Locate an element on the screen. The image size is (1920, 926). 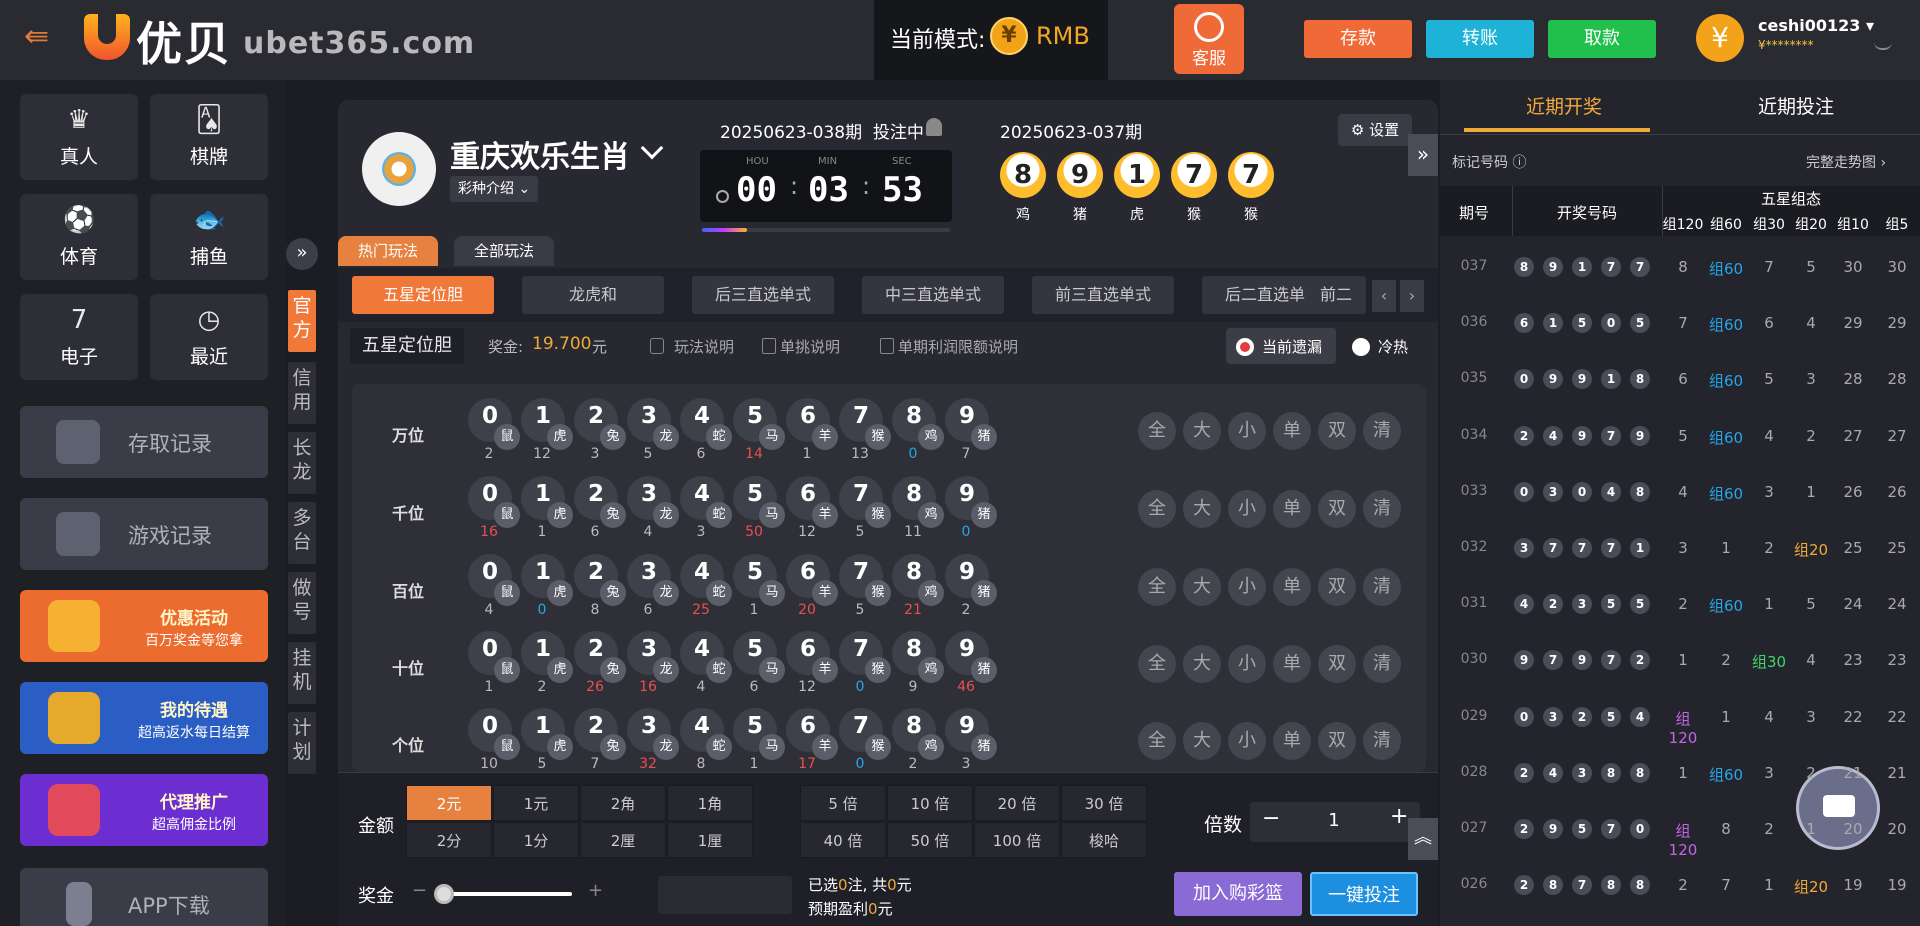
quick-bet-button: 一键投注 is located at coordinates (1364, 894).